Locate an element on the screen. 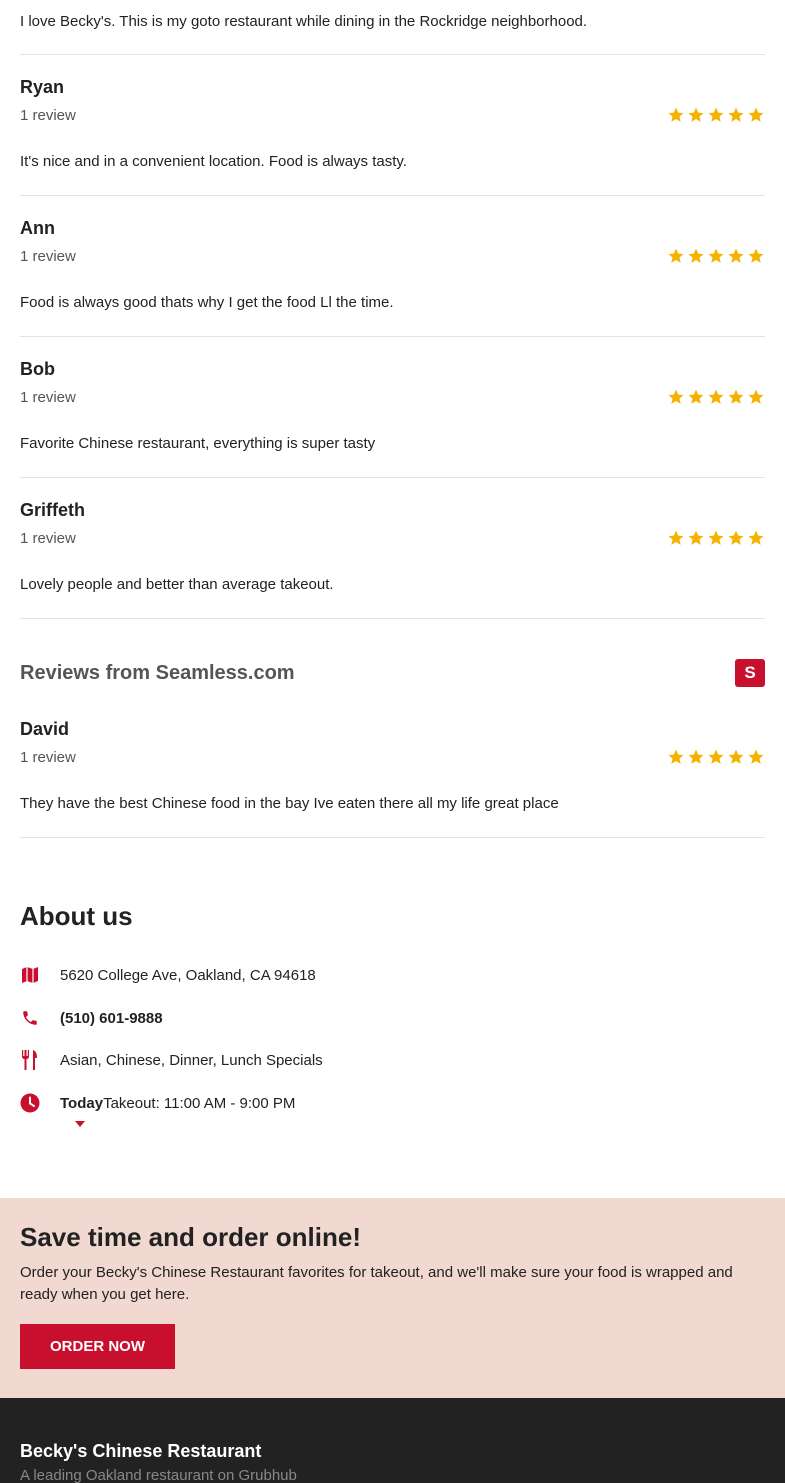  address-row: 5620 College Ave, Oakland, CA 94618 is located at coordinates (168, 975).